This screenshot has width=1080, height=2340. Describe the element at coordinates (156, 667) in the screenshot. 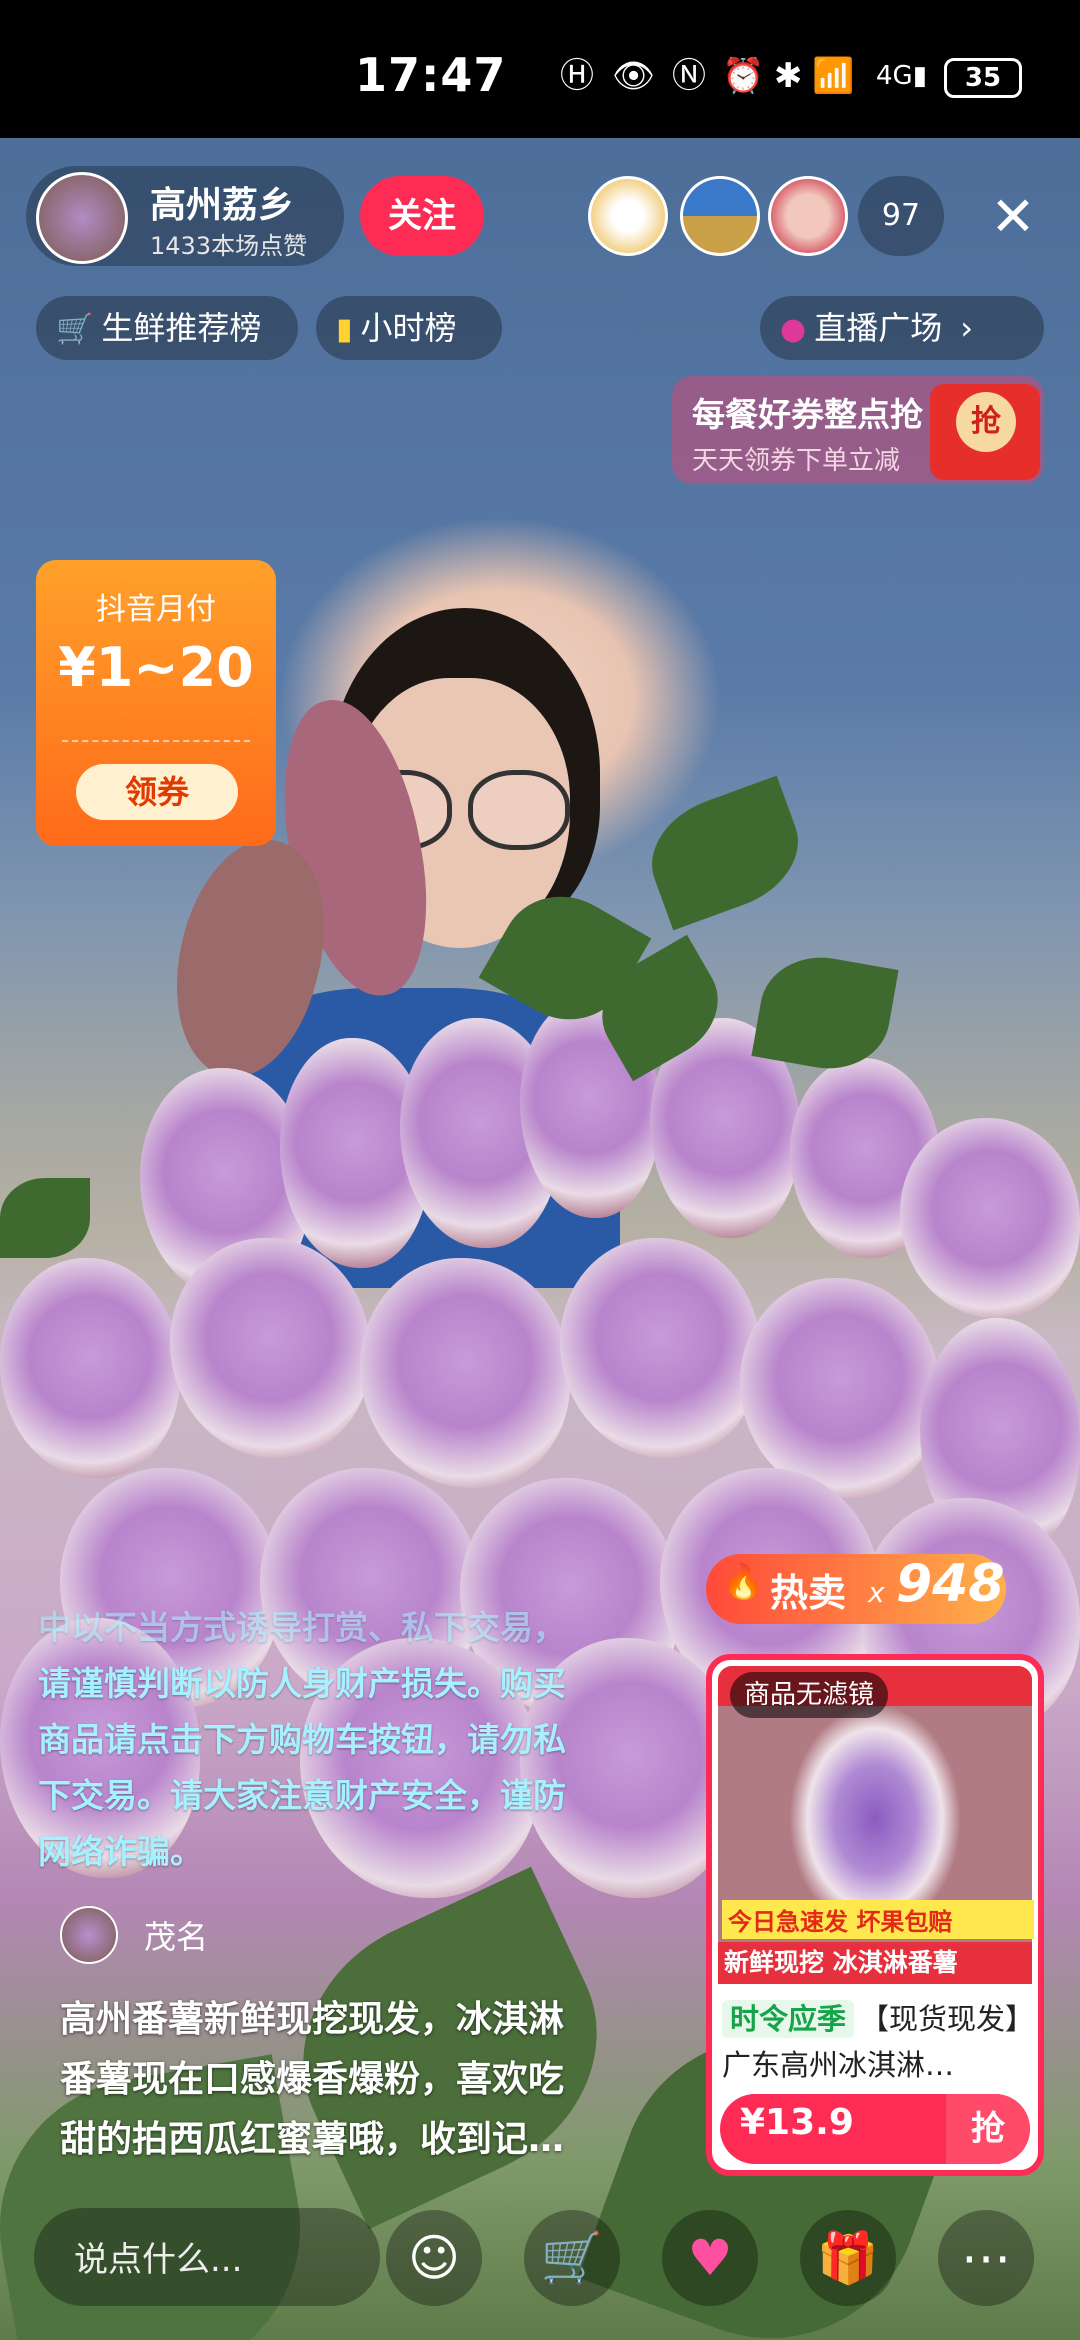

I see `pay-card-amount: ¥1~20` at that location.